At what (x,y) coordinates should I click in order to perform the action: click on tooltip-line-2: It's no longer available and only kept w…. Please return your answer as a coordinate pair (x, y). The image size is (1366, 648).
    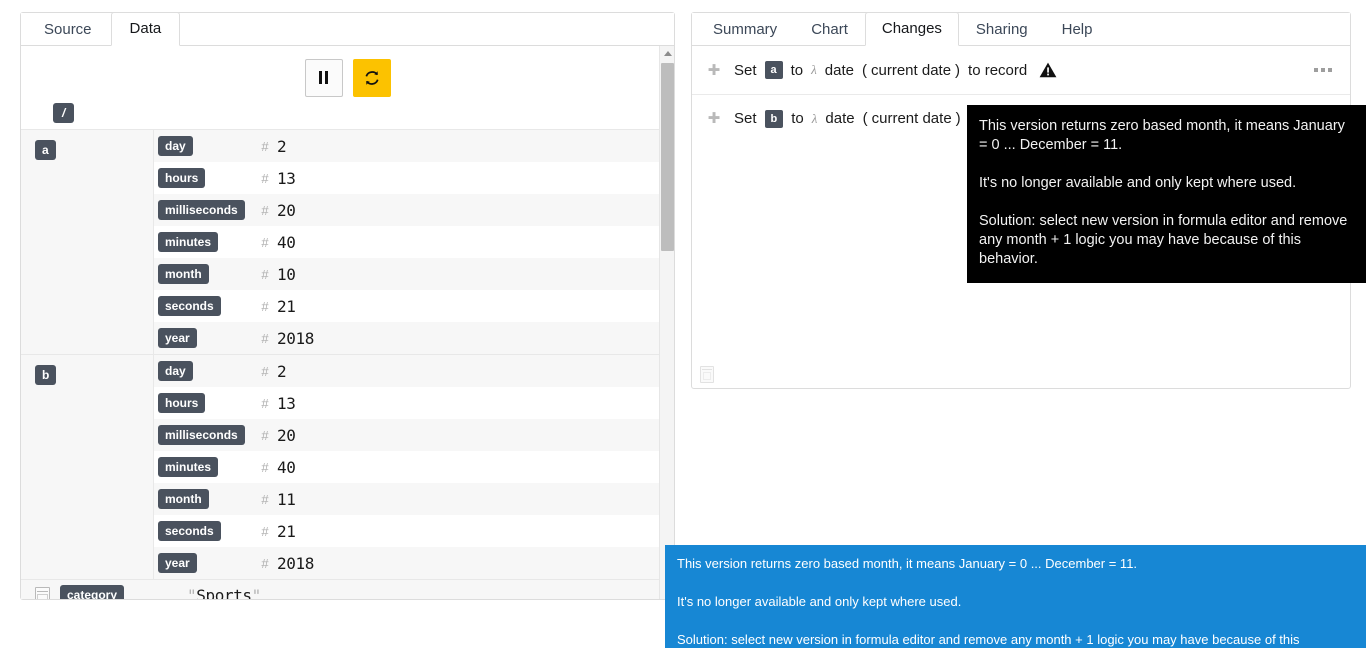
    Looking at the image, I should click on (1138, 183).